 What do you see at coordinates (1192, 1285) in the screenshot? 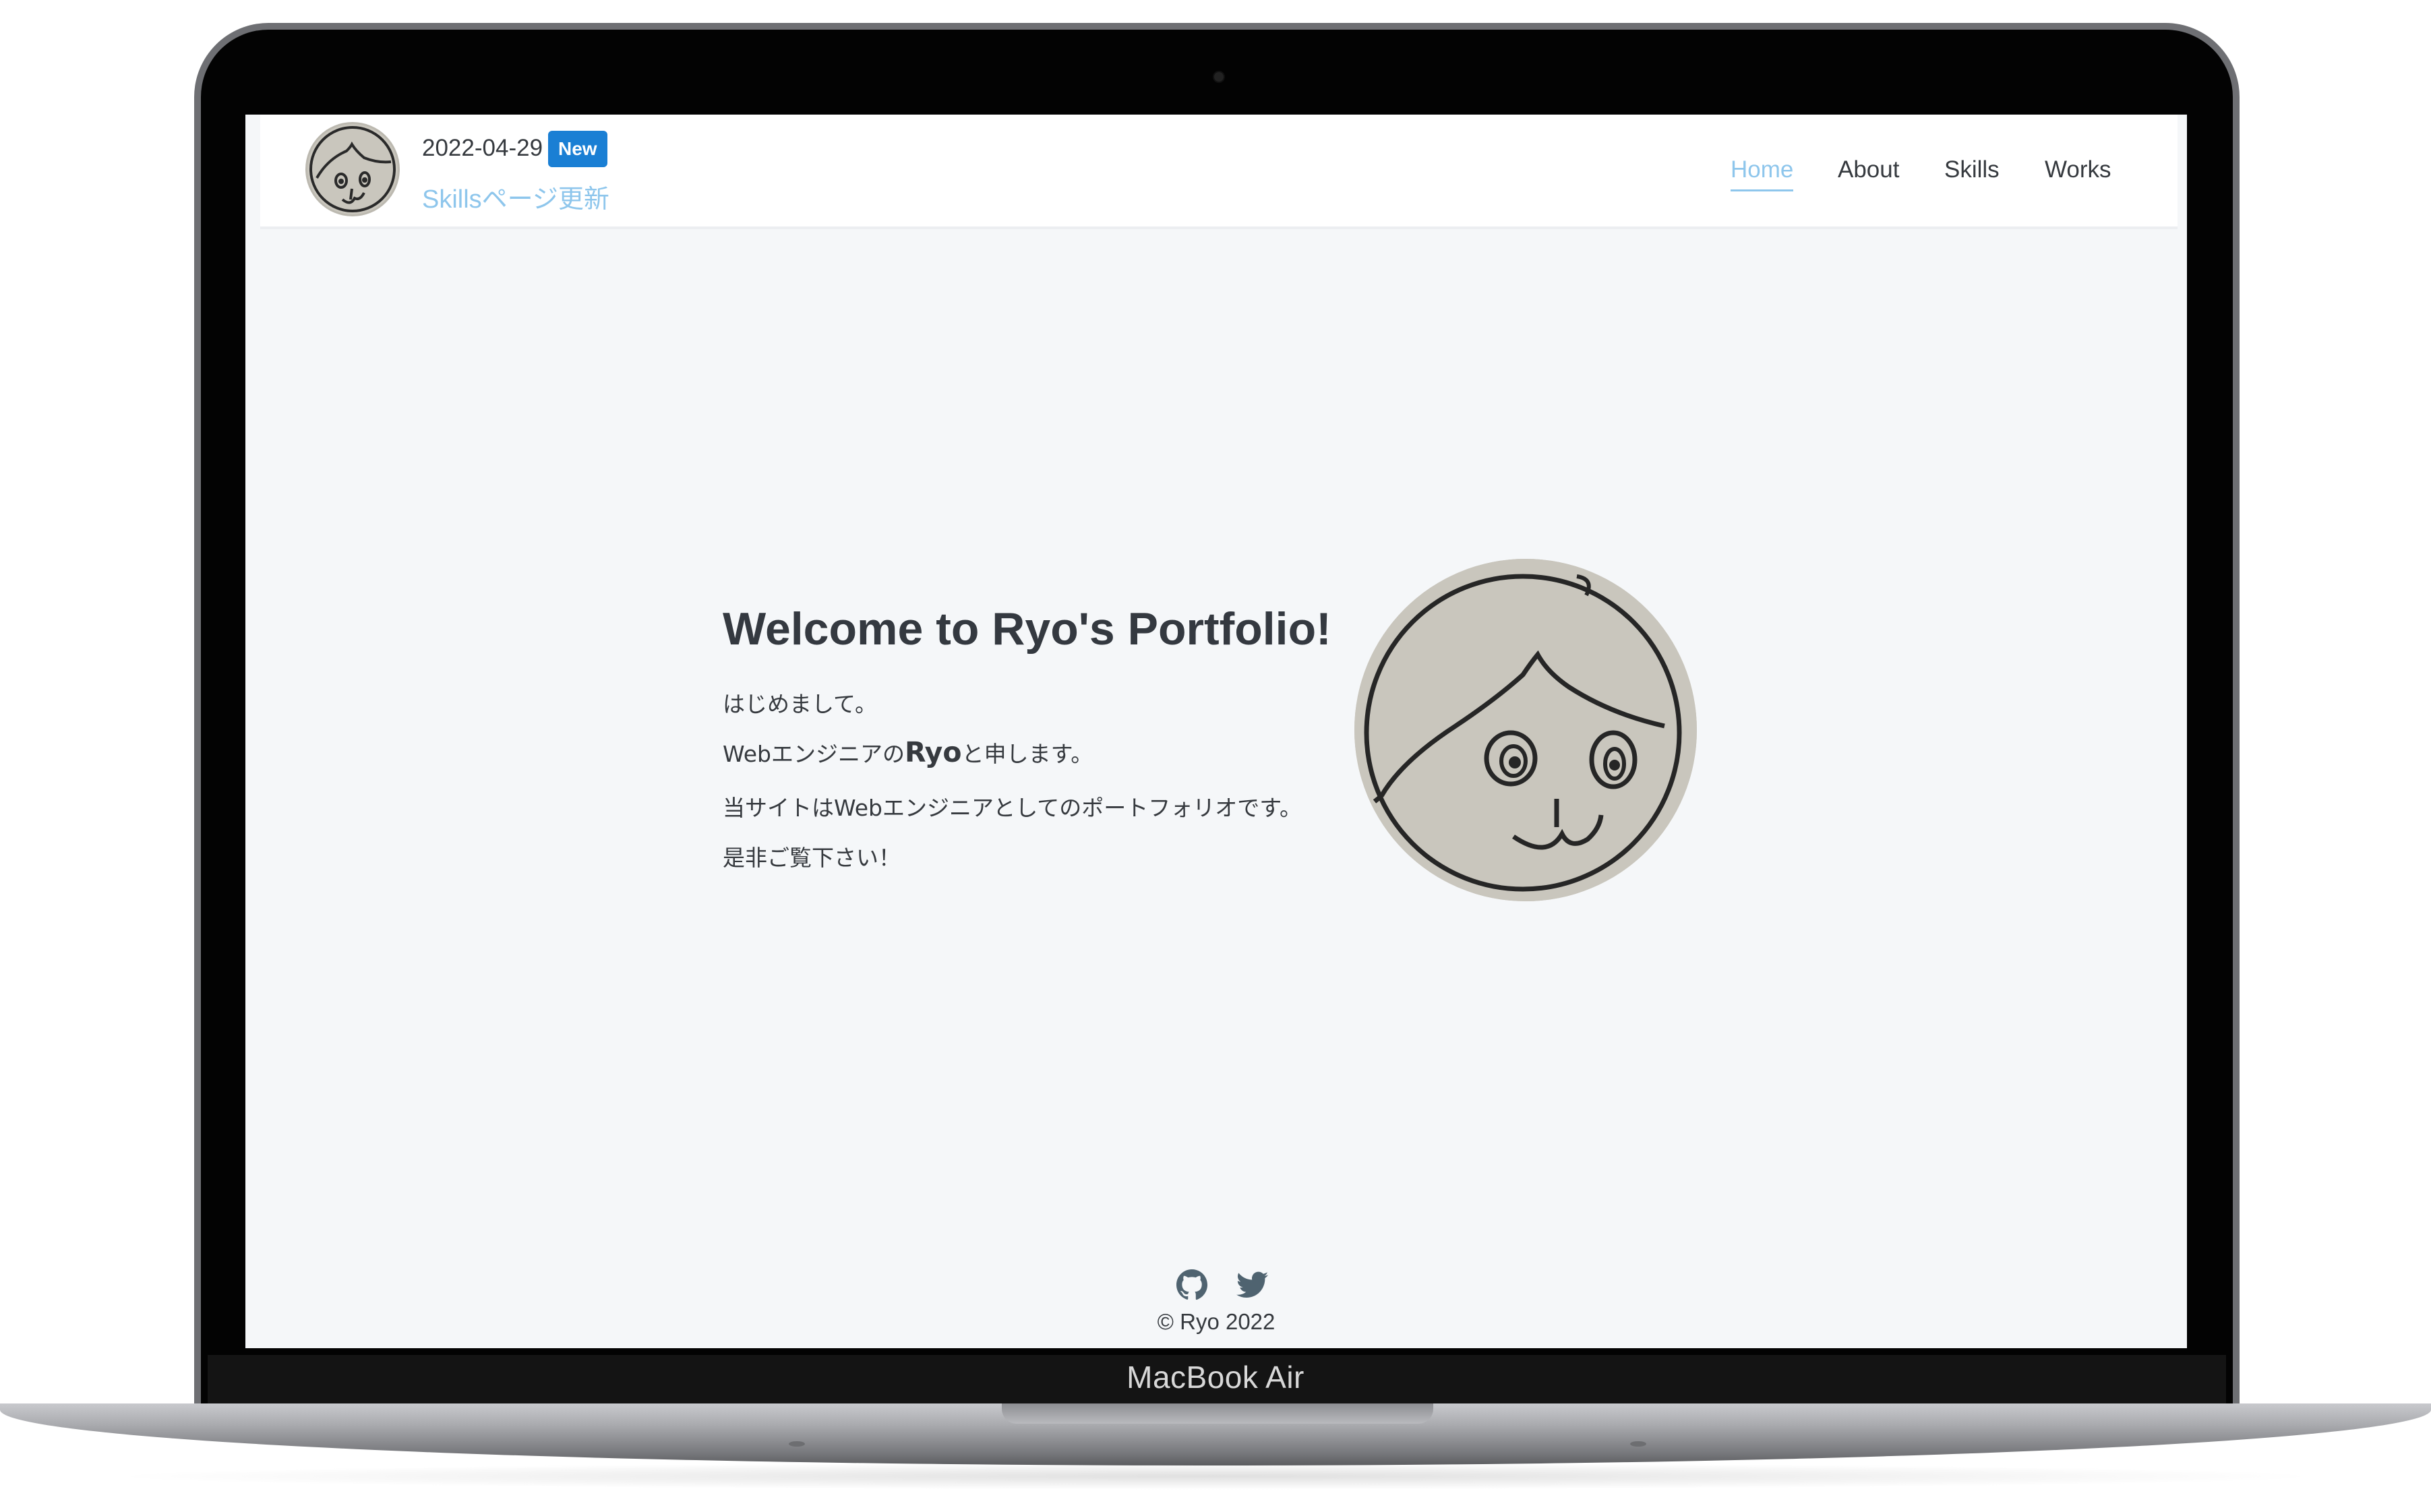
I see `github-icon` at bounding box center [1192, 1285].